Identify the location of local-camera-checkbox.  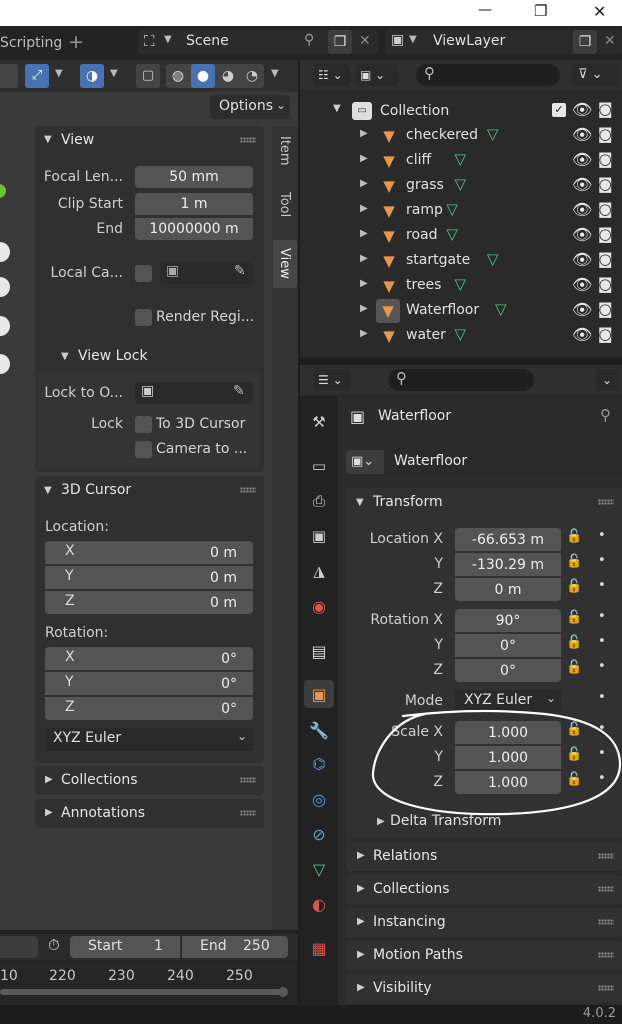
(143, 273).